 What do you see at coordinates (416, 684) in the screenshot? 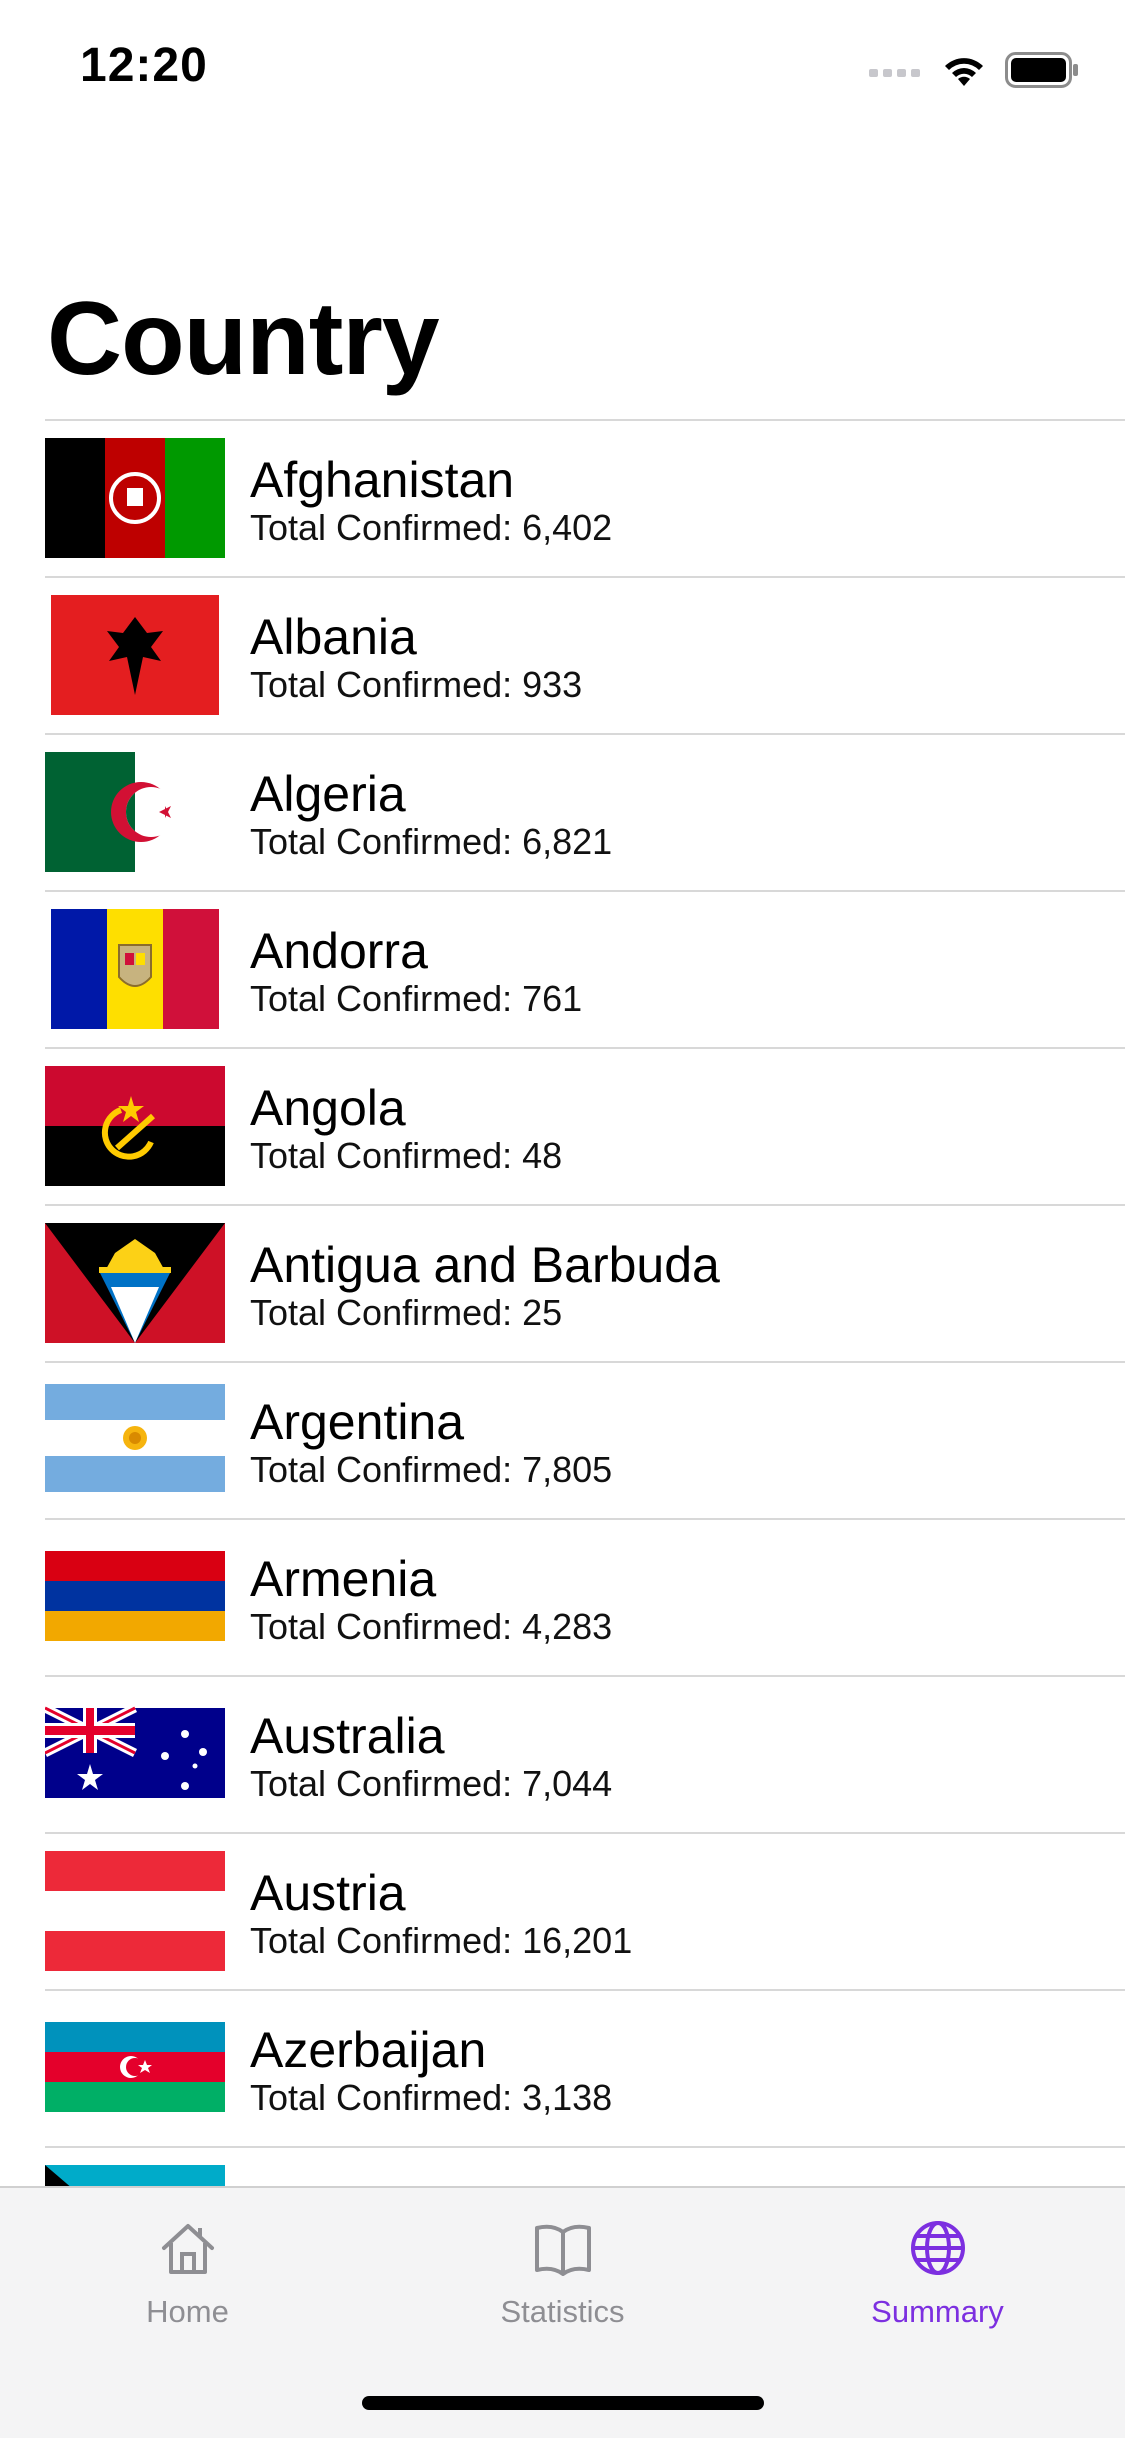
I see `total-confirmed: Total Confirmed: 933` at bounding box center [416, 684].